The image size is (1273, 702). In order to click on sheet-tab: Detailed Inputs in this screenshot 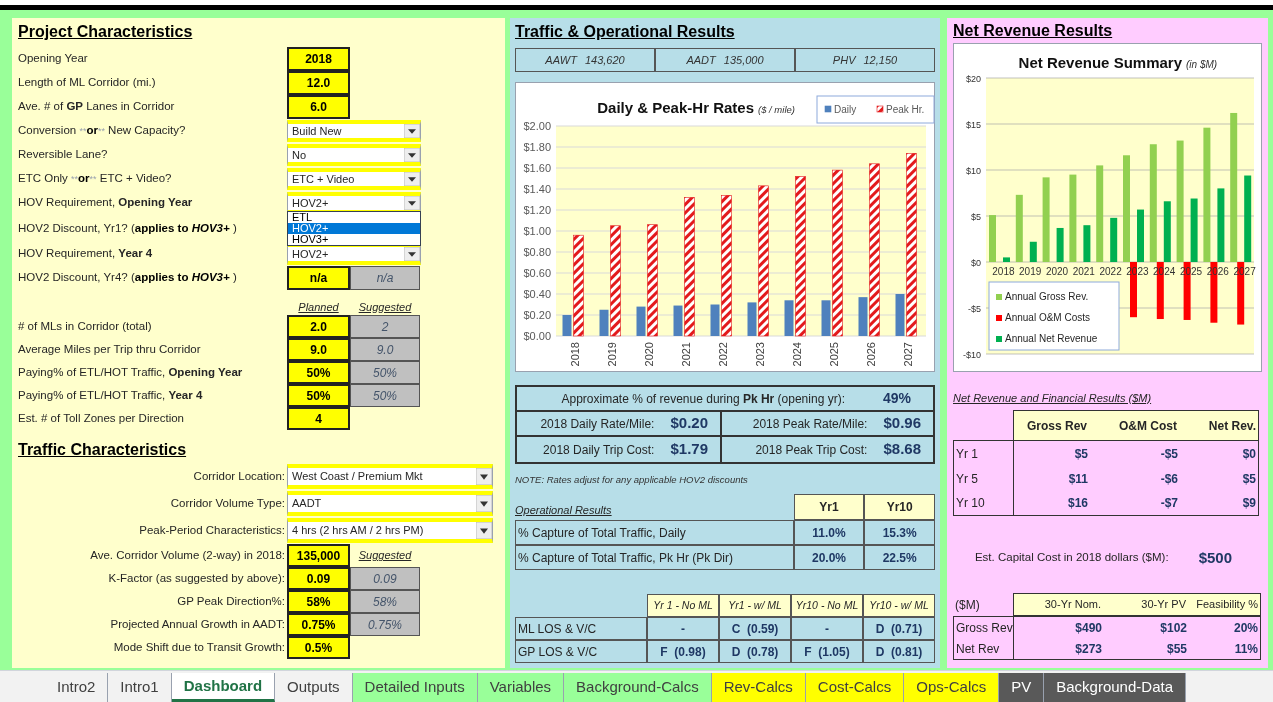, I will do `click(415, 687)`.